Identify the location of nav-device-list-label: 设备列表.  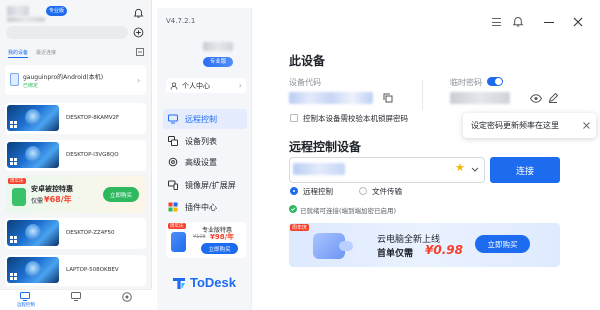
(201, 141).